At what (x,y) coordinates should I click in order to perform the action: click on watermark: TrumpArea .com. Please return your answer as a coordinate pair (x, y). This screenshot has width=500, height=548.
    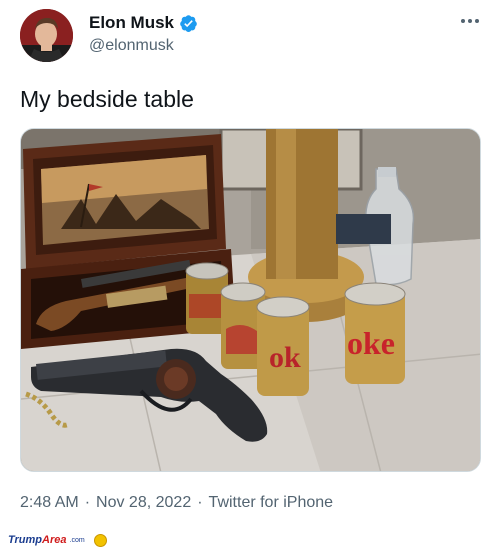
    Looking at the image, I should click on (57, 540).